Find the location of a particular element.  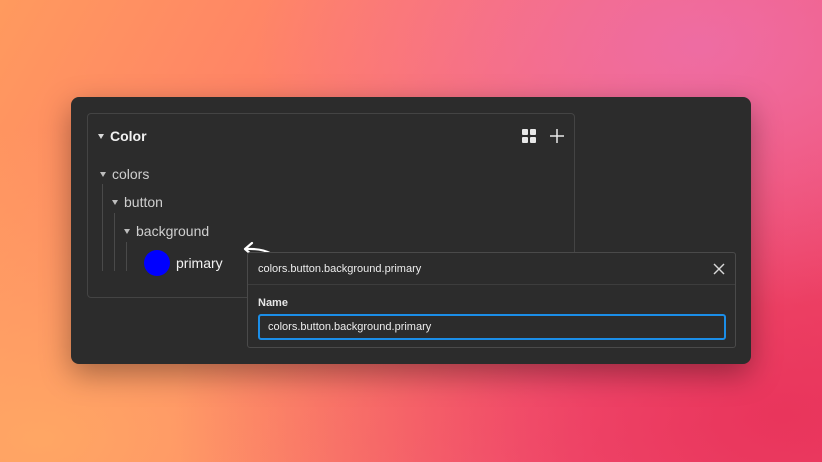

close-button is located at coordinates (719, 269).